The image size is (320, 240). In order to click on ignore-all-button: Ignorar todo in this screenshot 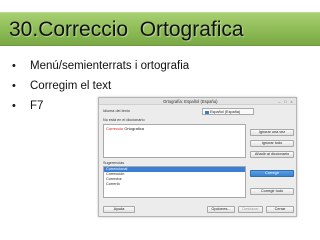, I will do `click(272, 143)`.